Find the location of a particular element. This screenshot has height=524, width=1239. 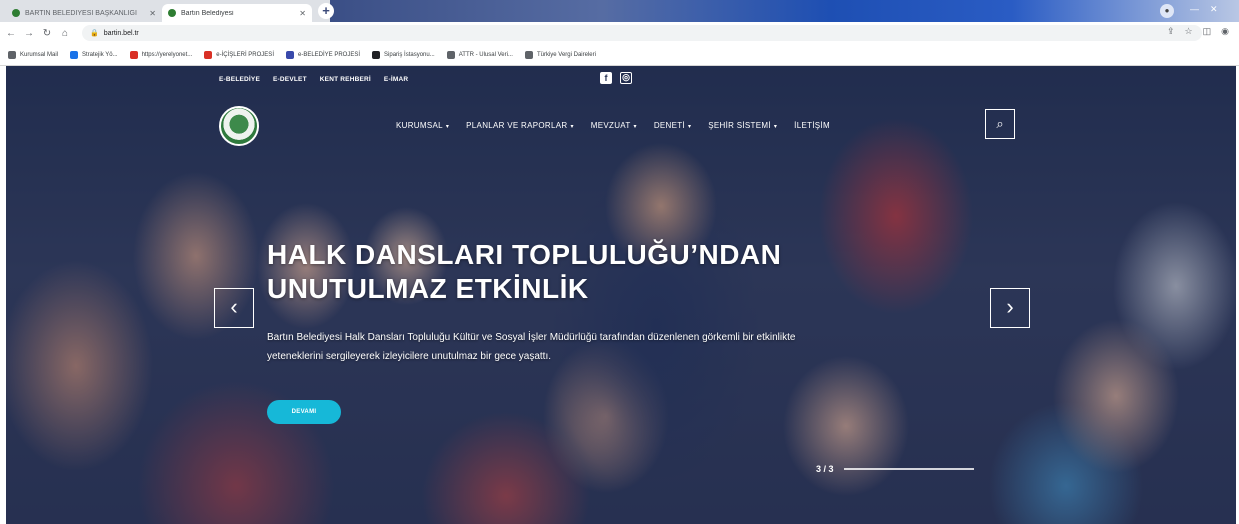

address-bar: 🔒 bartin.bel.tr is located at coordinates (642, 33).